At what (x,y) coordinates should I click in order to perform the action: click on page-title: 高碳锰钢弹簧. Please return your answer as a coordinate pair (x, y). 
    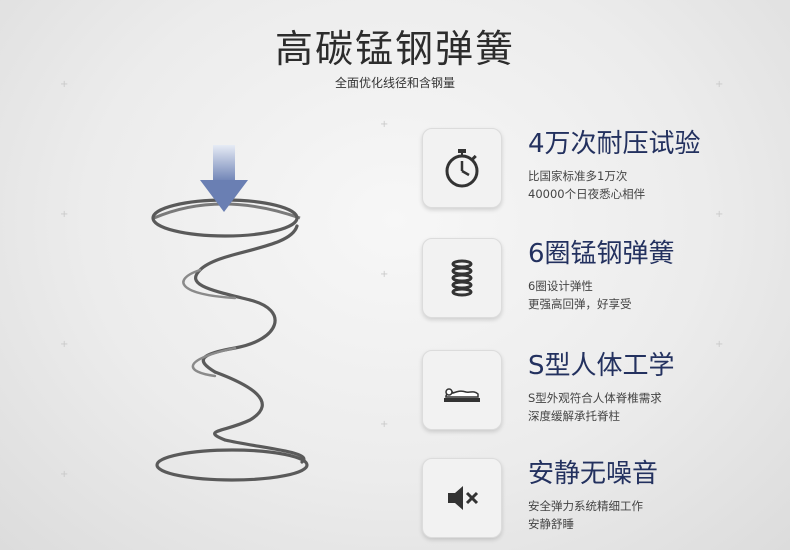
    Looking at the image, I should click on (394, 49).